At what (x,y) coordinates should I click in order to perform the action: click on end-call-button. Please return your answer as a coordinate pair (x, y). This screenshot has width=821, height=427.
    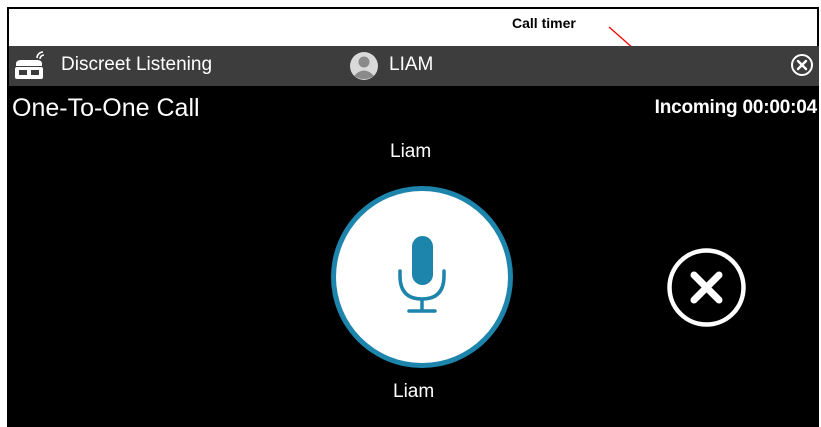
    Looking at the image, I should click on (706, 287).